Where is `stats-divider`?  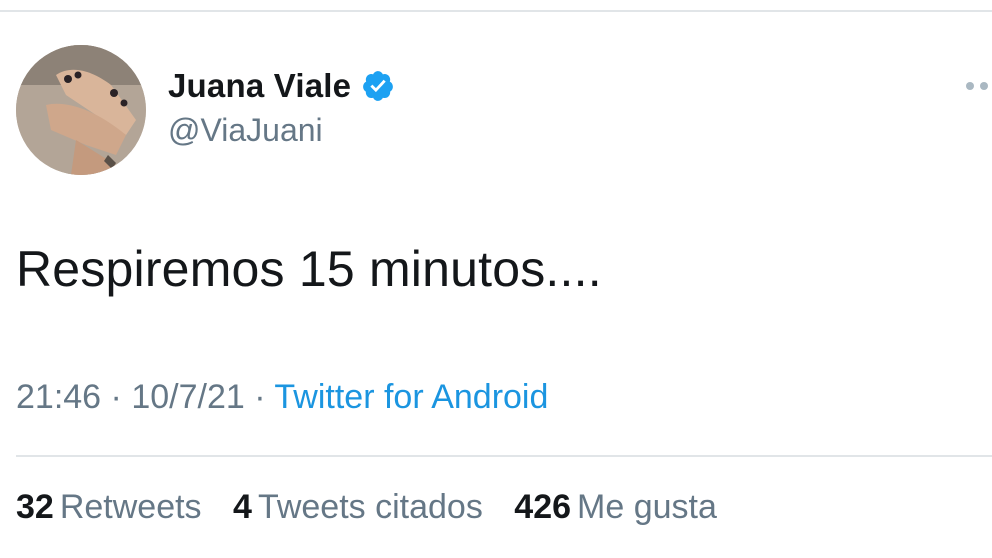
stats-divider is located at coordinates (504, 456).